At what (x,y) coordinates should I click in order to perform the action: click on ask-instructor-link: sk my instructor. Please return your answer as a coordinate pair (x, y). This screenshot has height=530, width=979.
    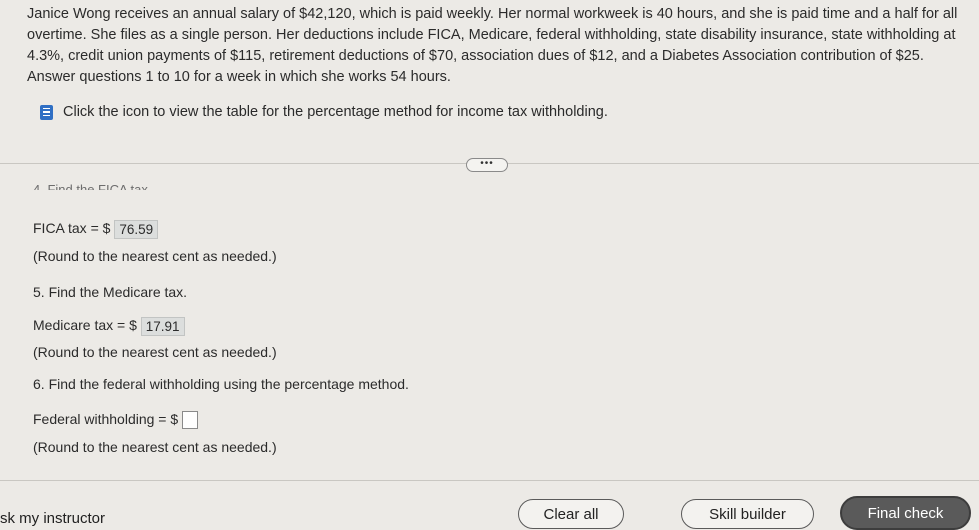
    Looking at the image, I should click on (52, 518).